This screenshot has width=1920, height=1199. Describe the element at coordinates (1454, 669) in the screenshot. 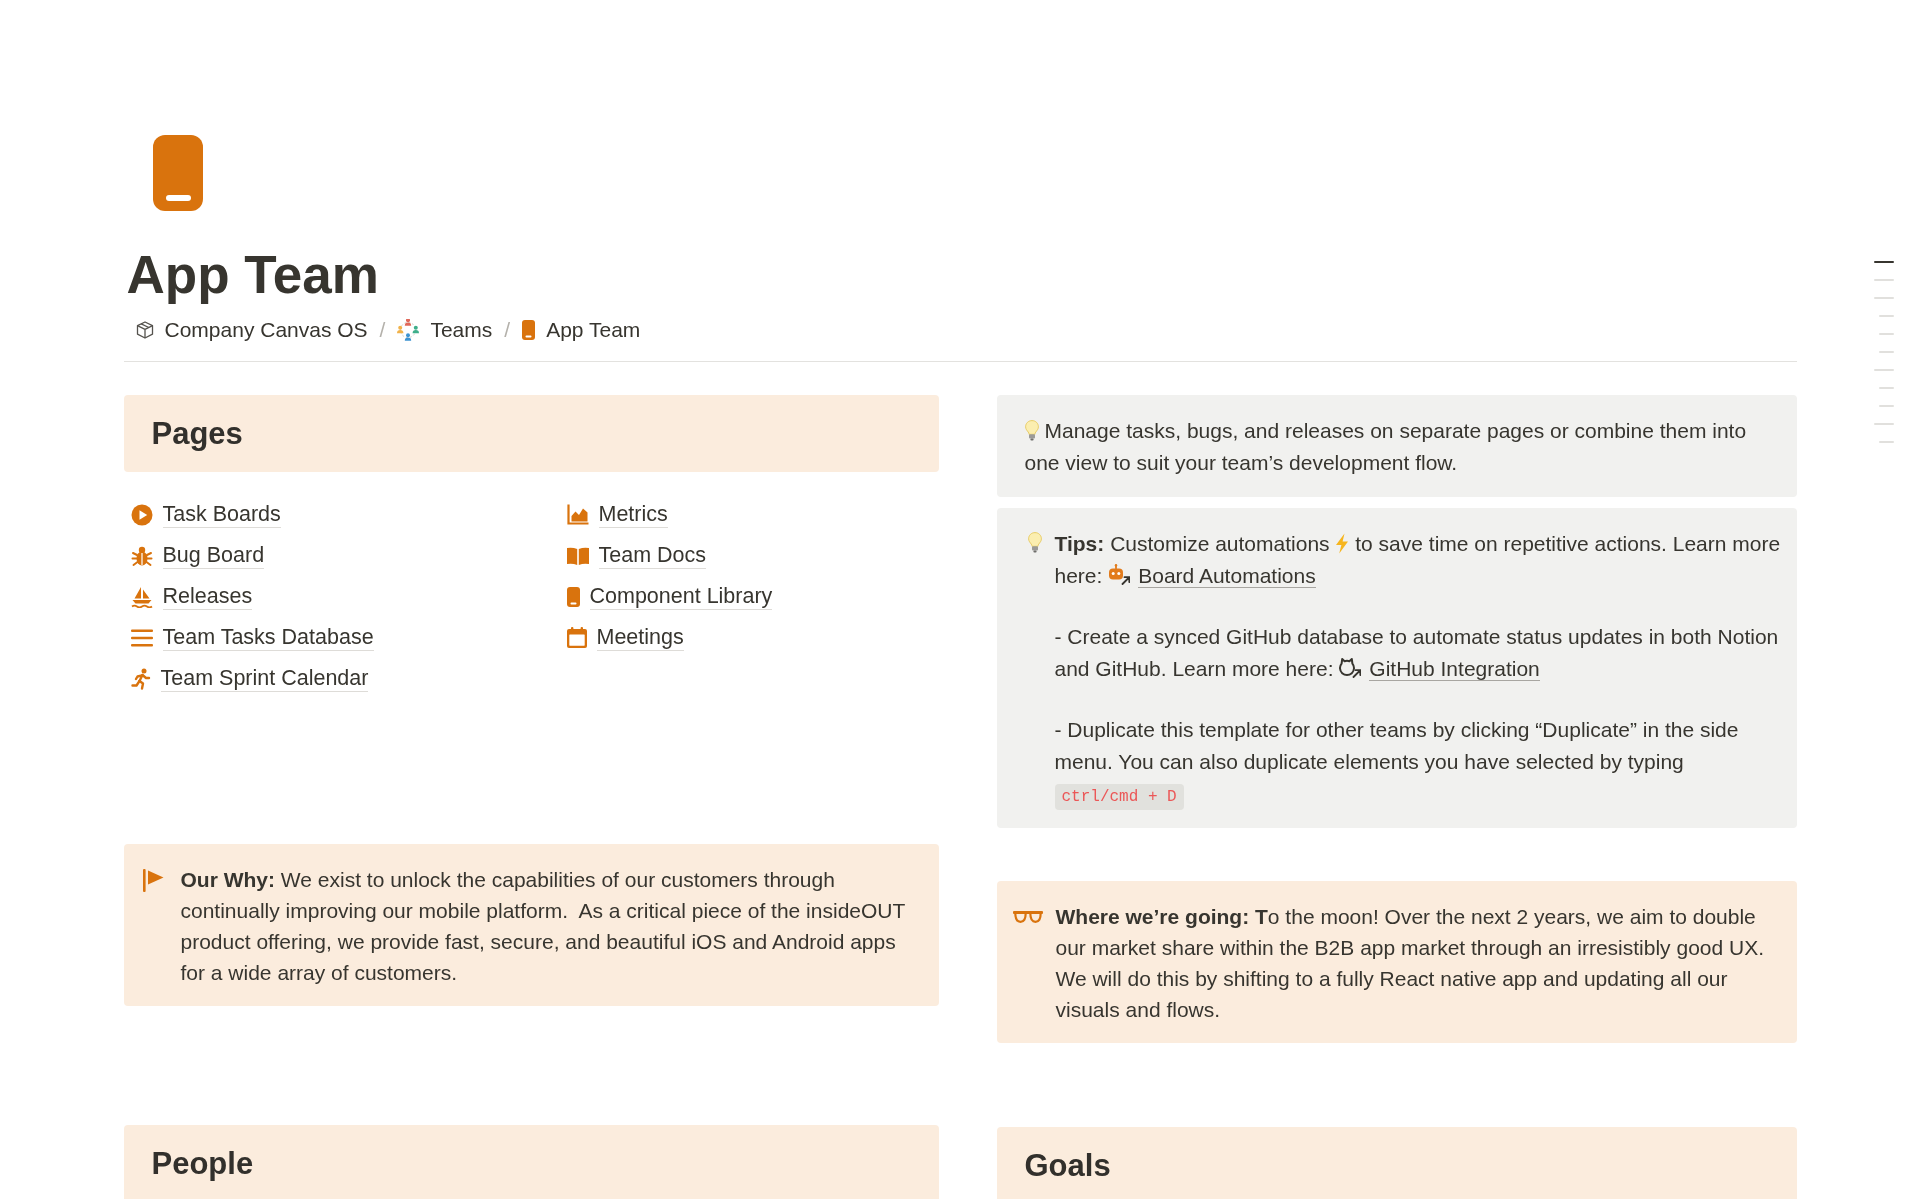

I see `page-mention-link: GitHub Integration` at that location.